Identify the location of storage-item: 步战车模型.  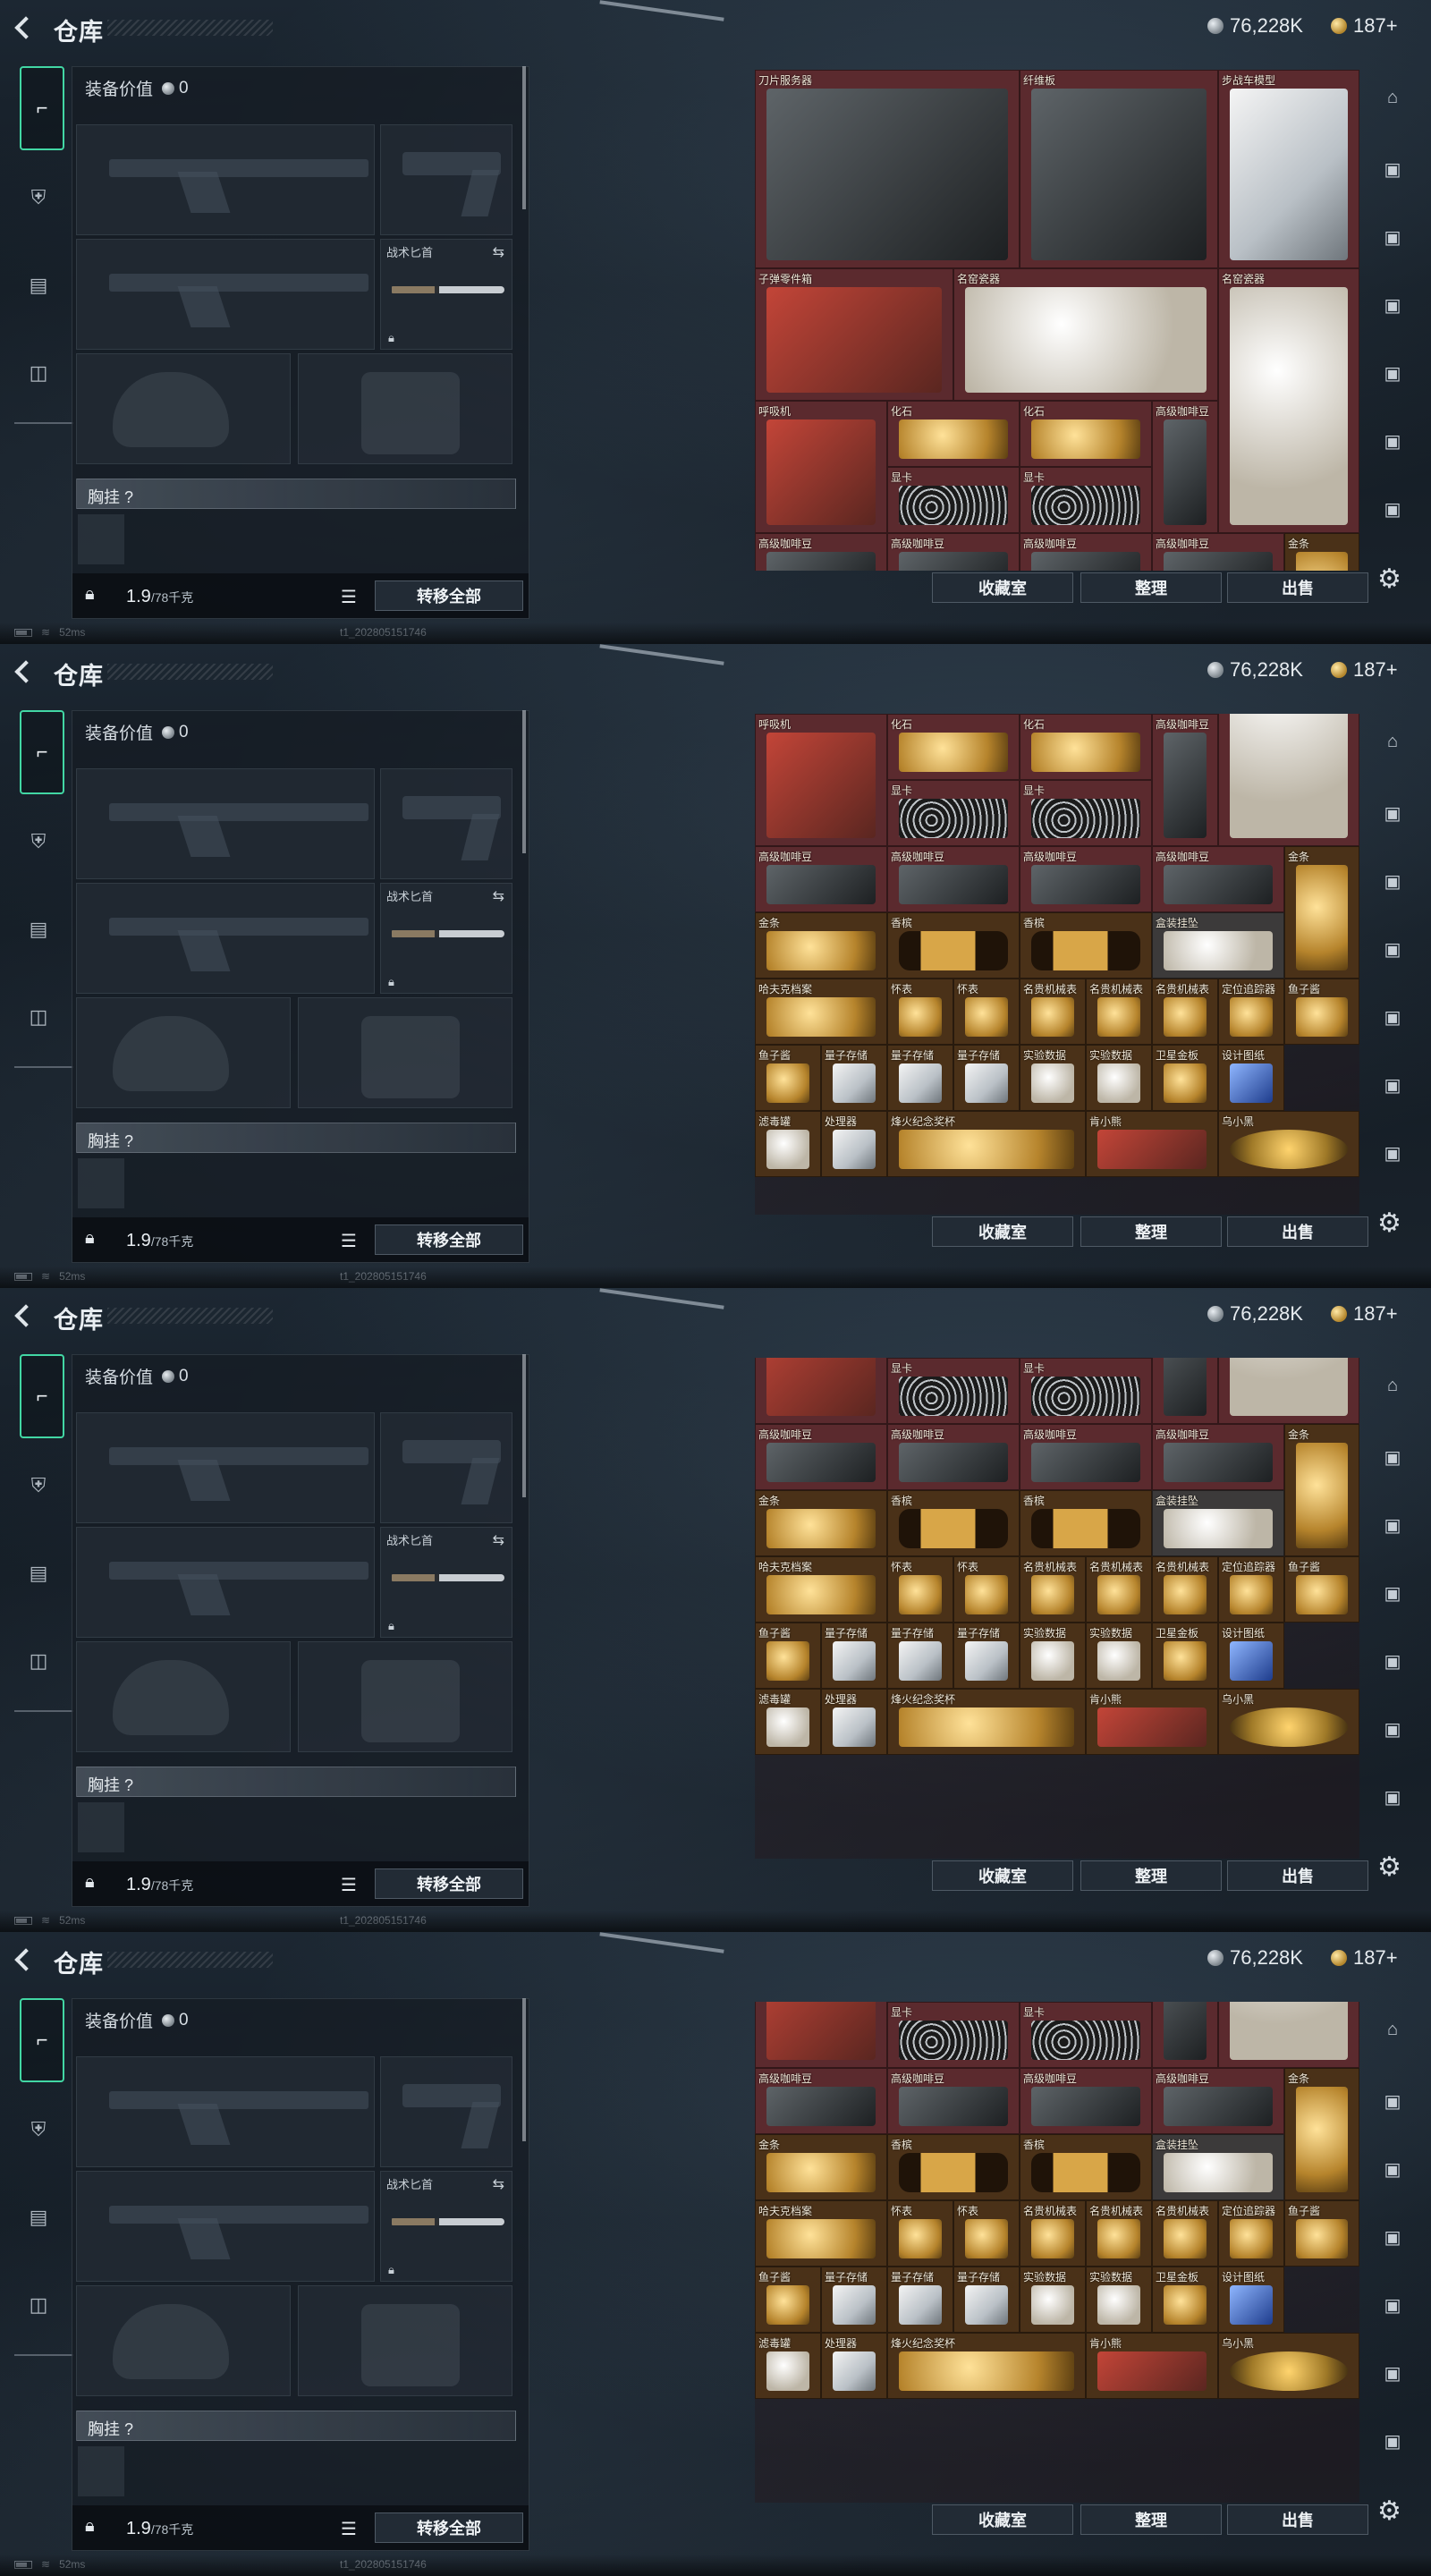
(1289, 169).